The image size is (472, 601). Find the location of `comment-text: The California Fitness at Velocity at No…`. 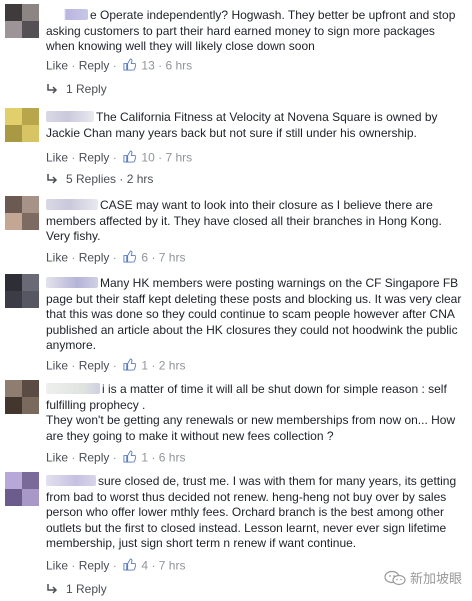

comment-text: The California Fitness at Velocity at No… is located at coordinates (242, 125).